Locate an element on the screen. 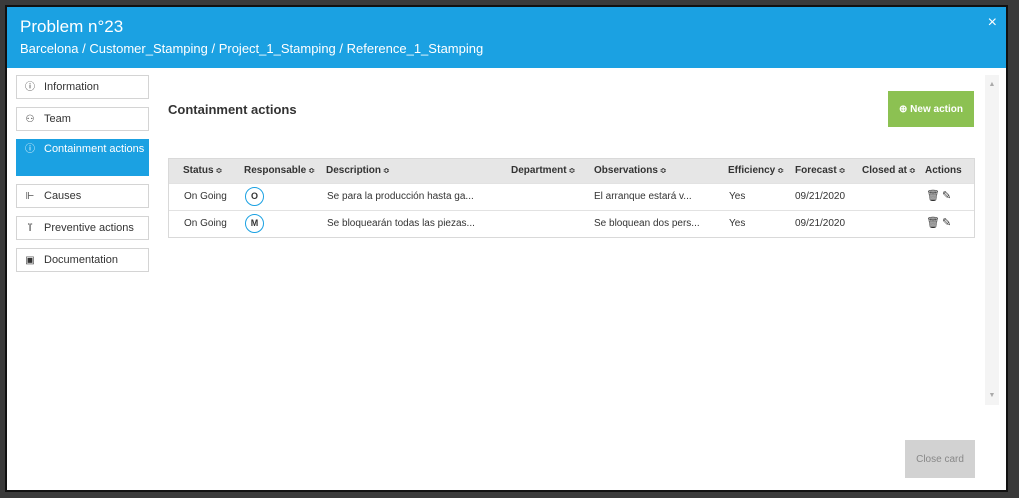 This screenshot has height=498, width=1019. sidebar-item-preventive-actions: ⴶ Preventive actions is located at coordinates (82, 228).